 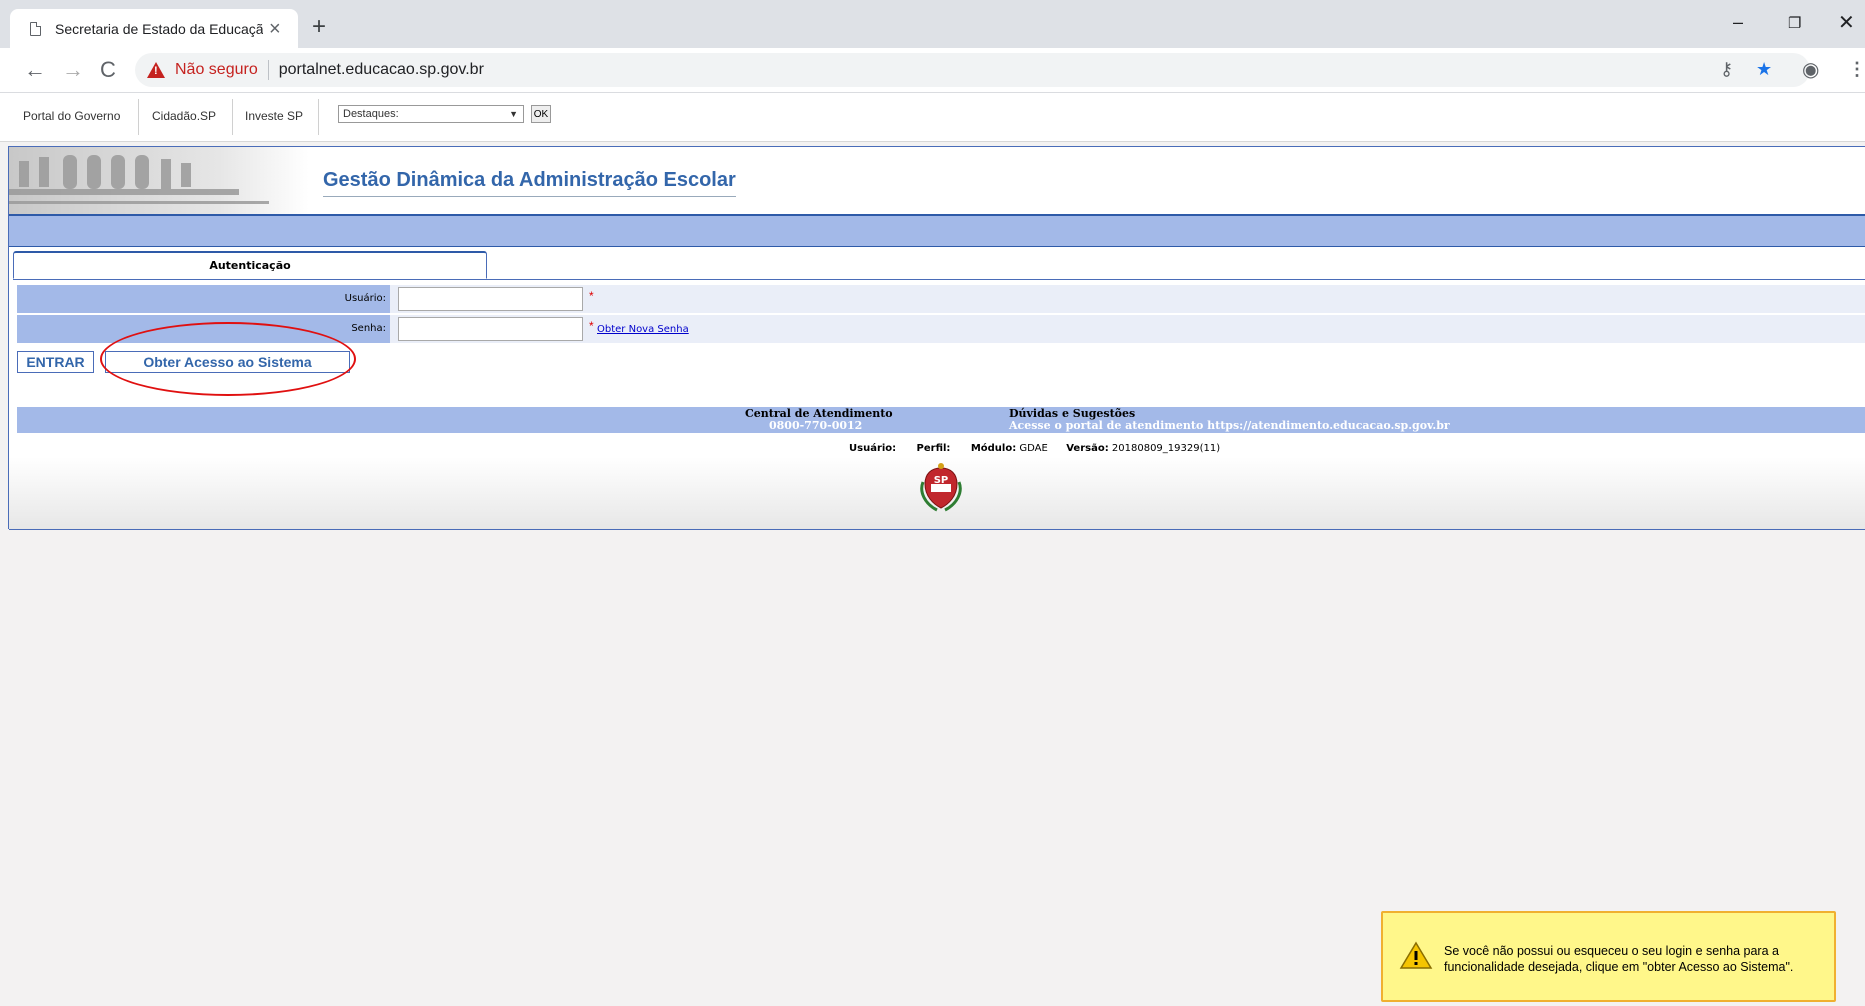 What do you see at coordinates (159, 28) in the screenshot?
I see `tab-title: Secretaria de Estado da Educação` at bounding box center [159, 28].